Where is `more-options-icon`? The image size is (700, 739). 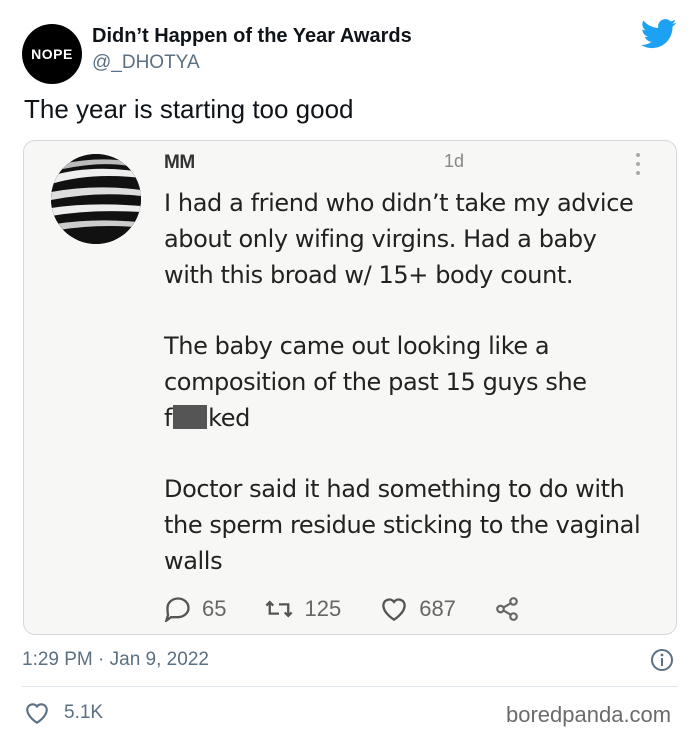
more-options-icon is located at coordinates (638, 167).